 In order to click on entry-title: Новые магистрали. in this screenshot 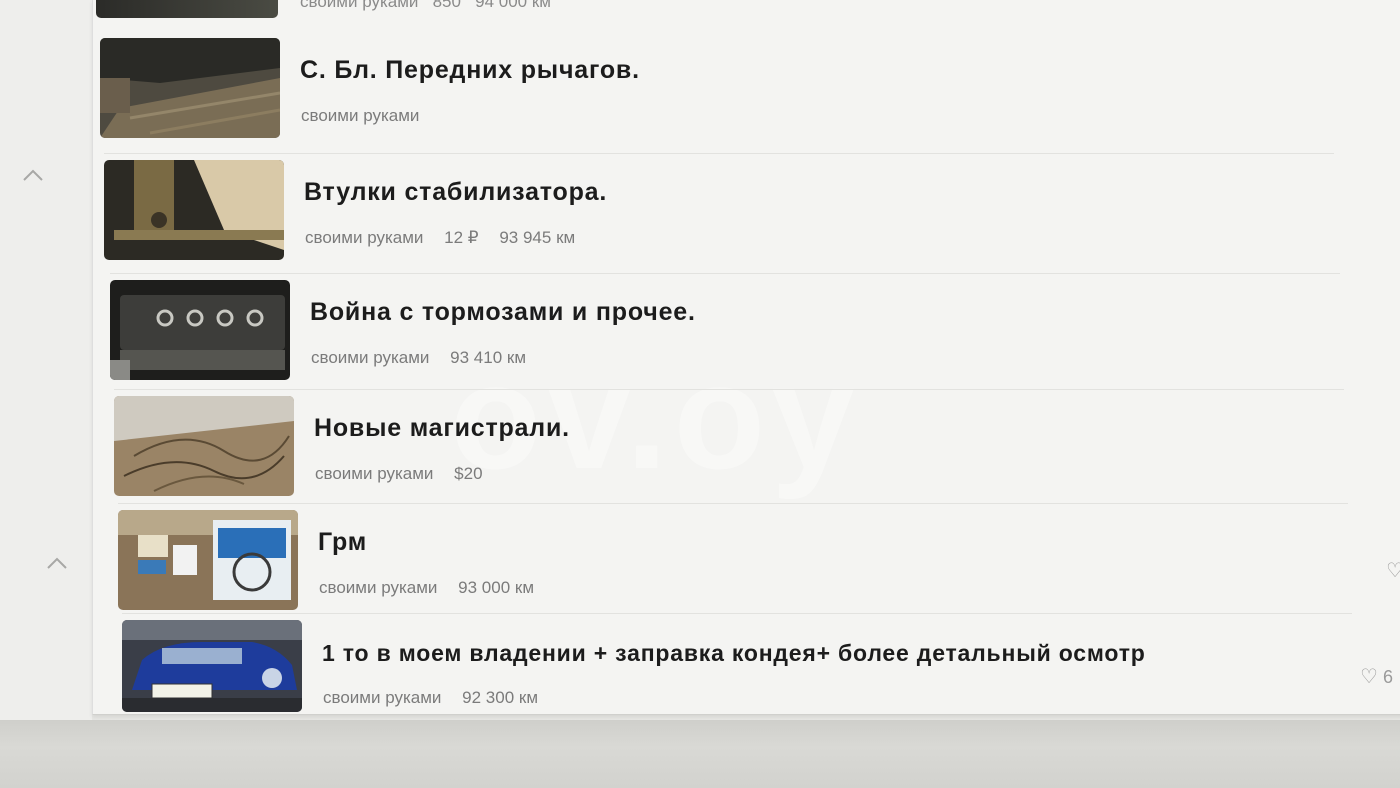, I will do `click(442, 428)`.